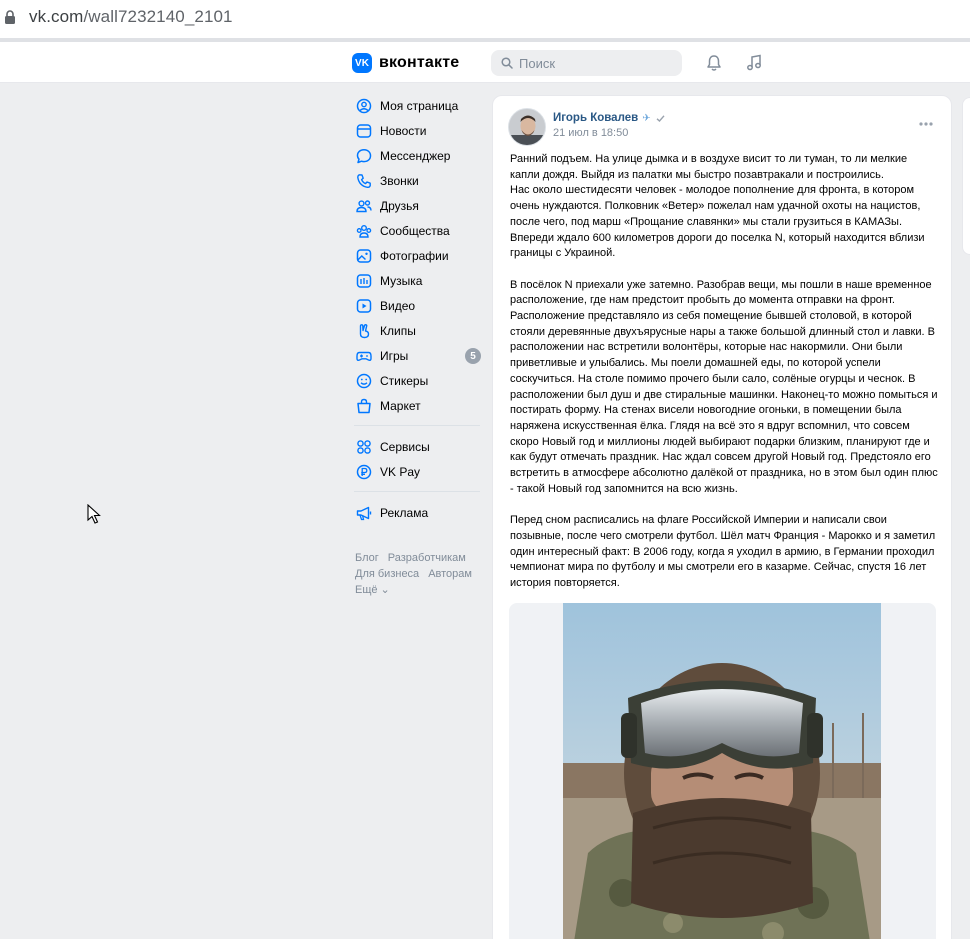 This screenshot has height=939, width=970. Describe the element at coordinates (94, 514) in the screenshot. I see `mouse-cursor-icon` at that location.